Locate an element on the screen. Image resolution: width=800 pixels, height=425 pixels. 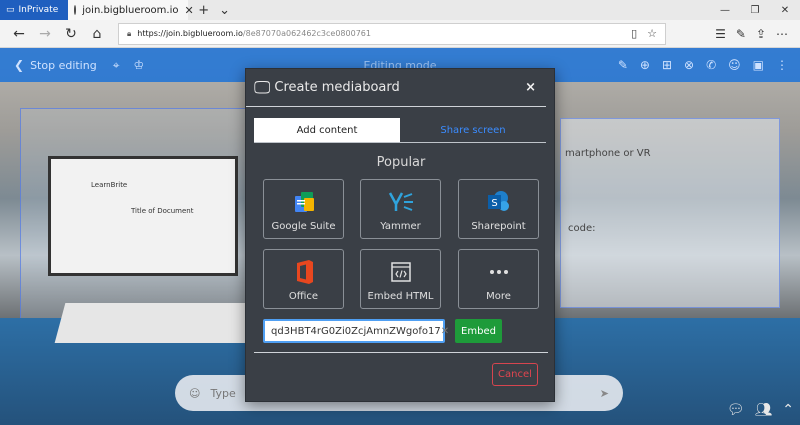
pen-icon: ✎ is located at coordinates (741, 34).